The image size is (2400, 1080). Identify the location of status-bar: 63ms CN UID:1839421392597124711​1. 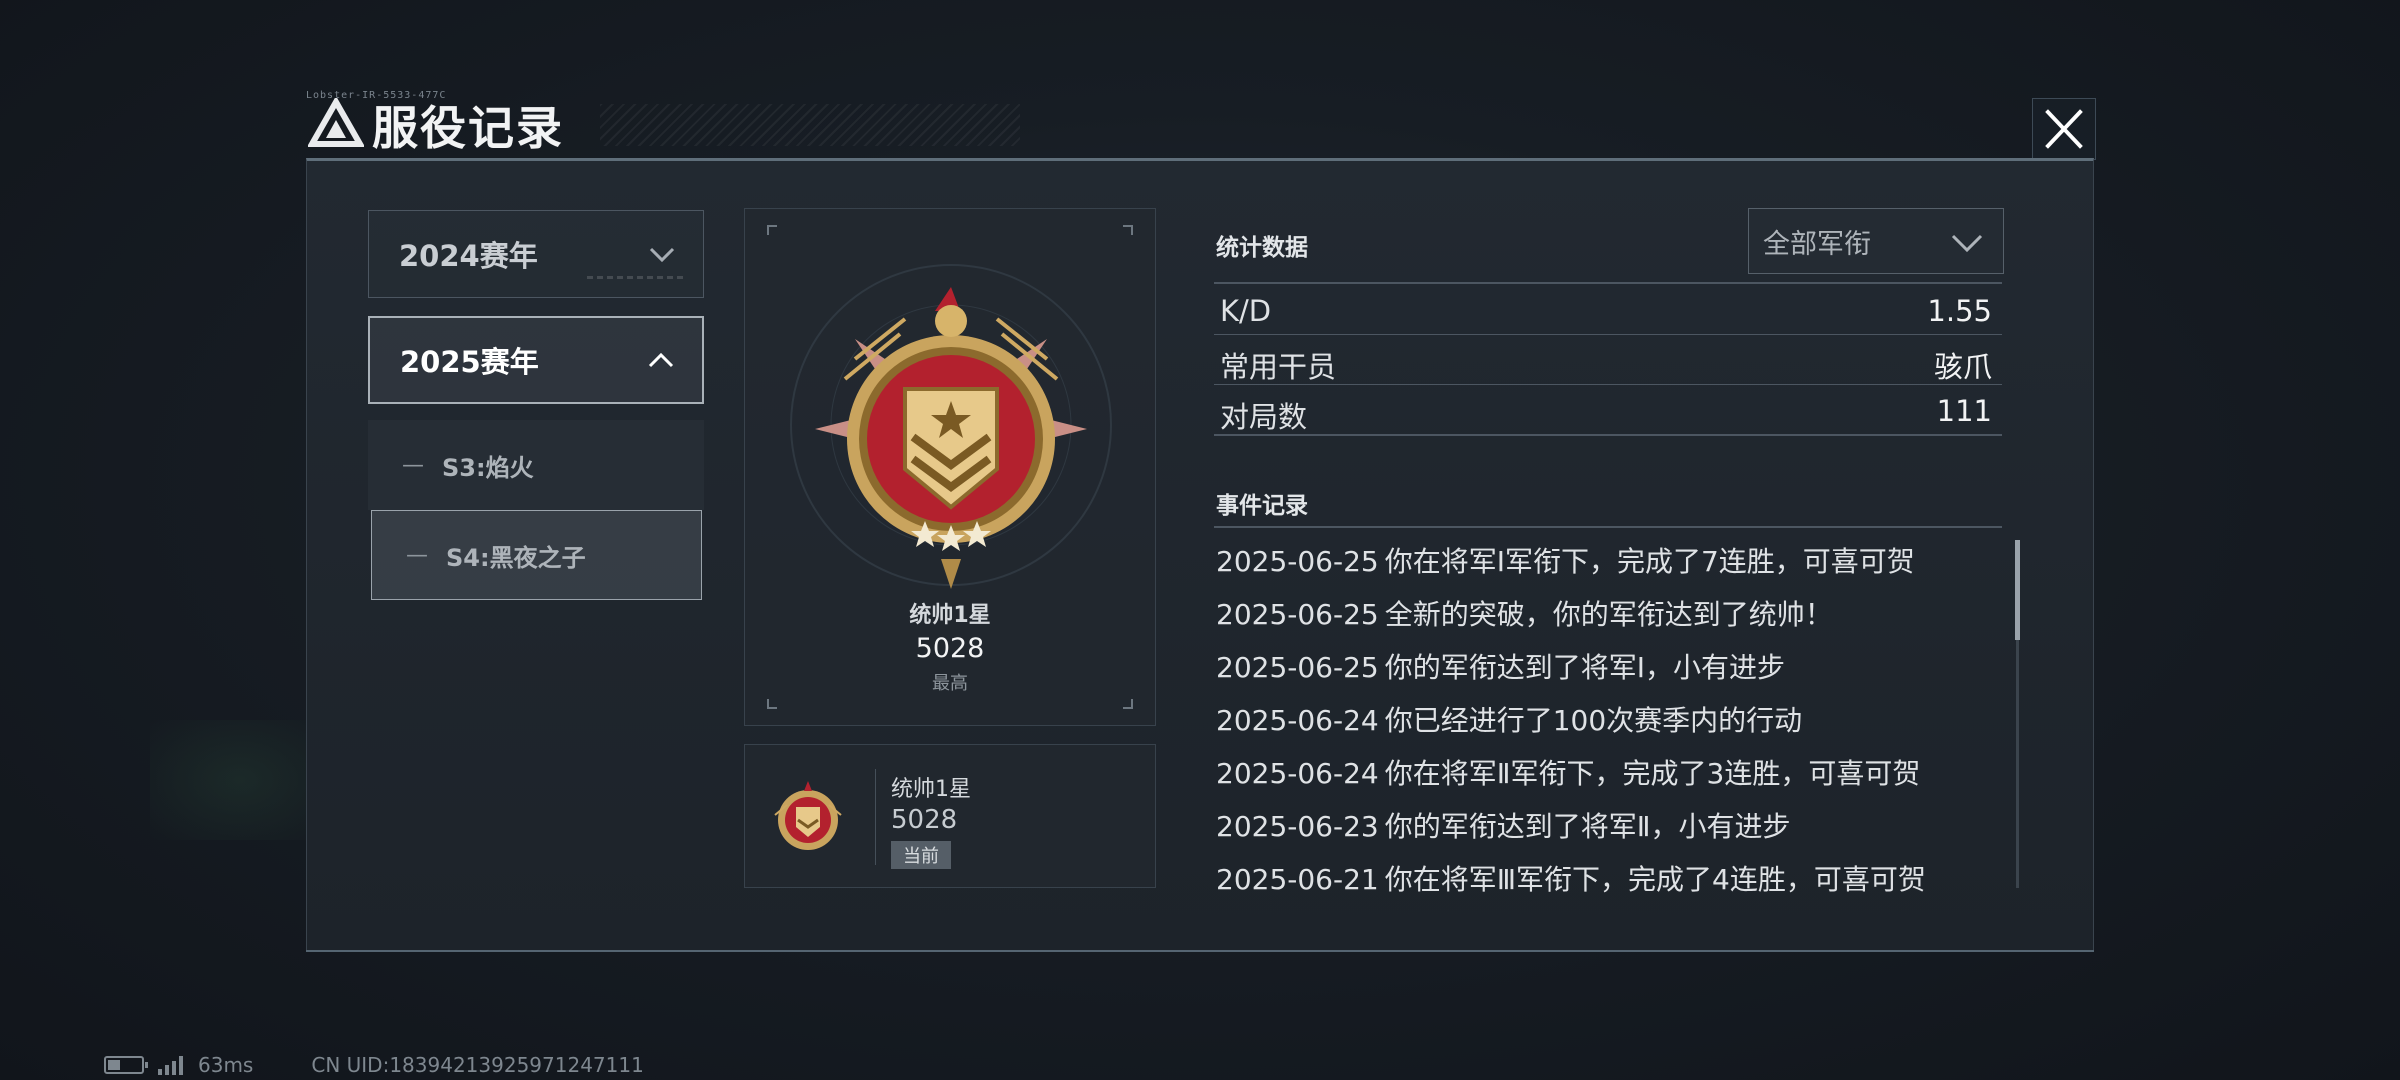
(374, 1065).